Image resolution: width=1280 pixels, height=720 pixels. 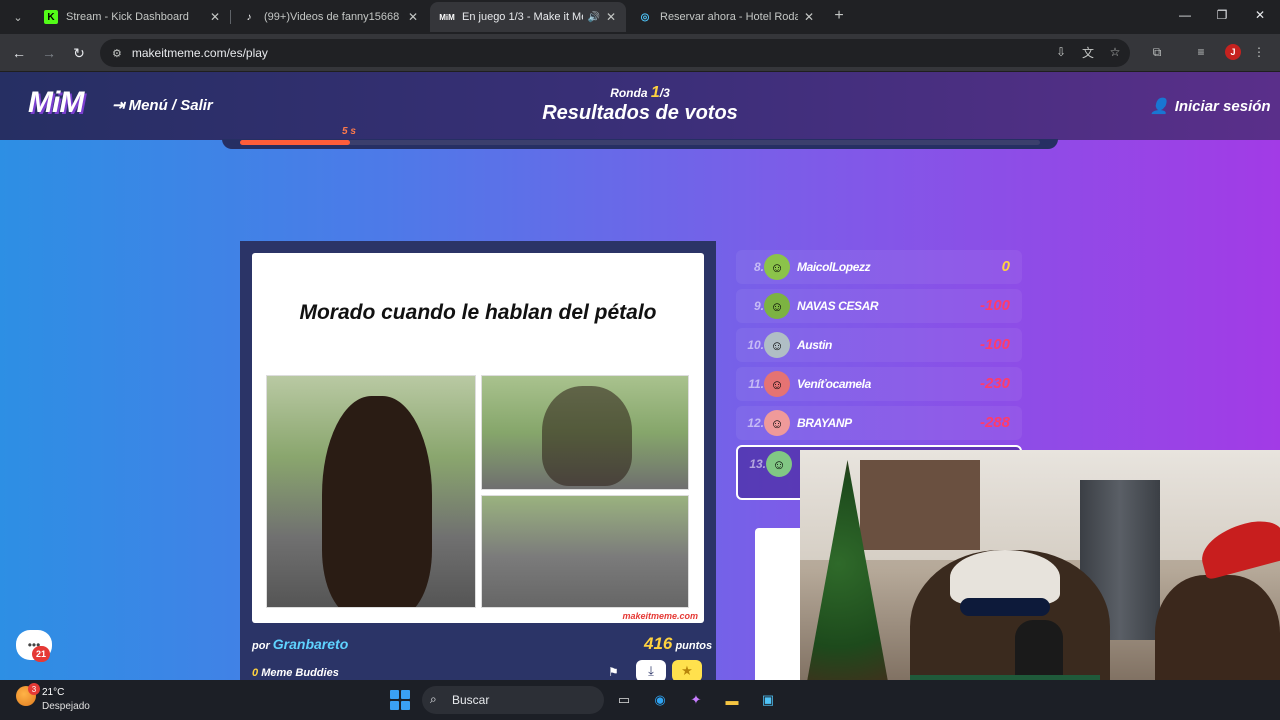 What do you see at coordinates (230, 17) in the screenshot?
I see `tab-divider` at bounding box center [230, 17].